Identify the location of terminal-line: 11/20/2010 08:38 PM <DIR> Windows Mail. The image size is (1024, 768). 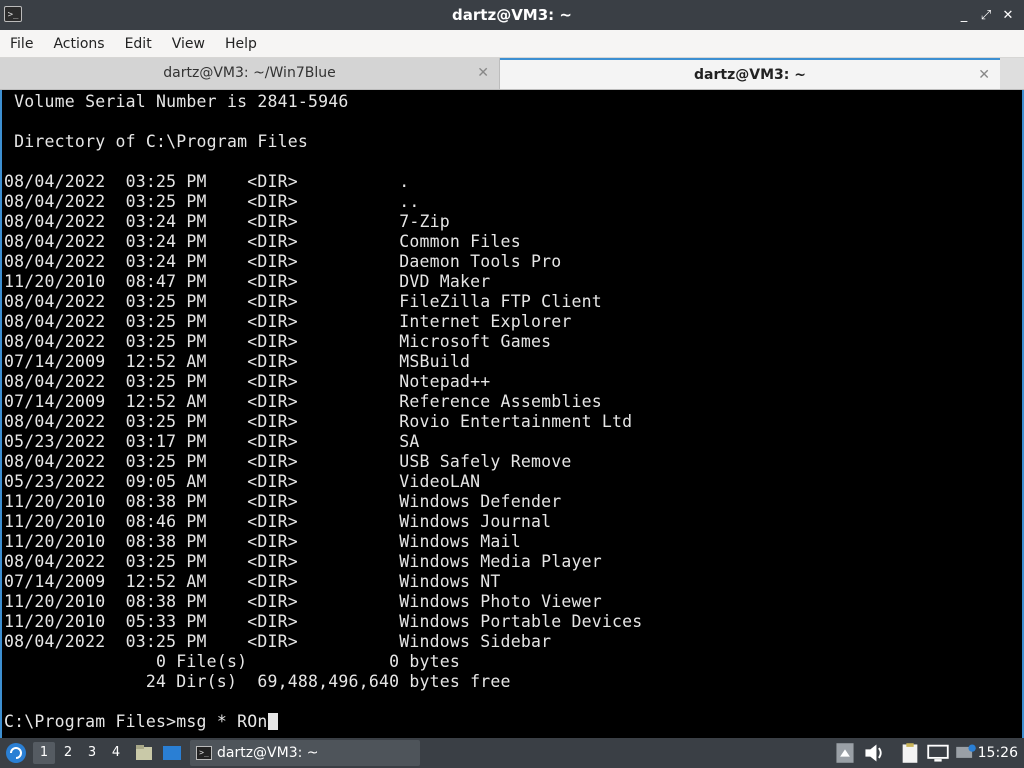
(262, 541).